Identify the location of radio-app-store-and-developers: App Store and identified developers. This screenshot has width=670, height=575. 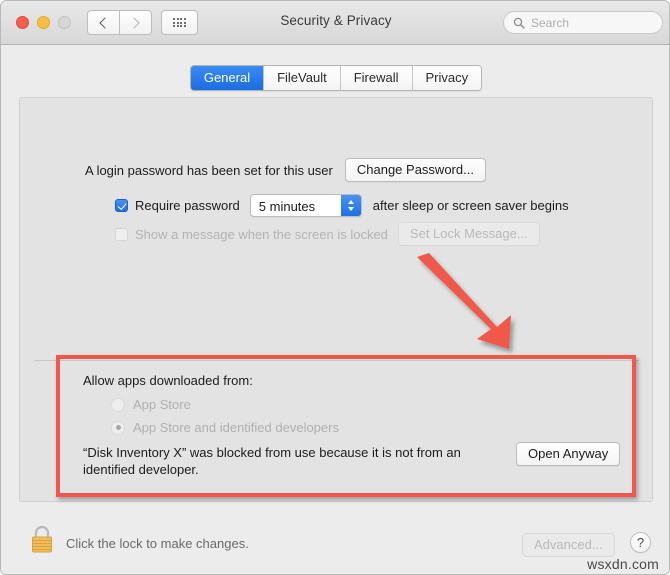
(225, 427).